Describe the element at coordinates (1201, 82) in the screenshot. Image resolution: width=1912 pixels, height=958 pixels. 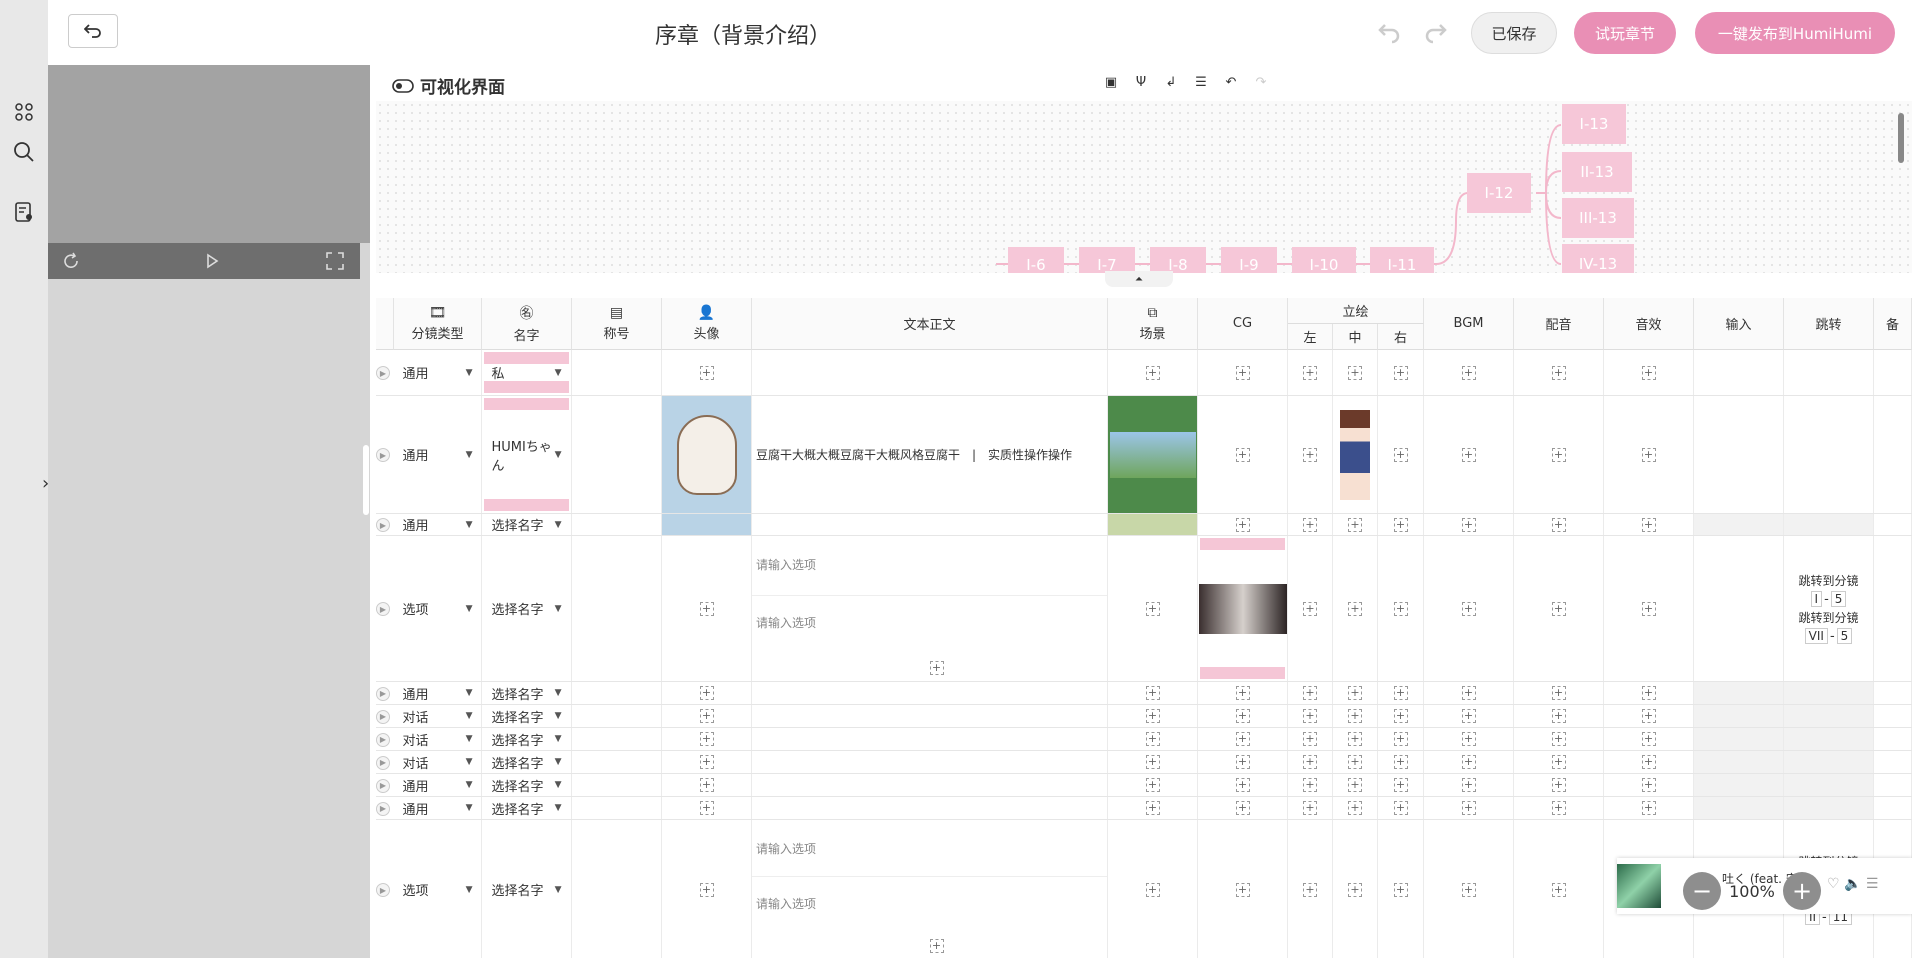
I see `list-icon: ☰` at that location.